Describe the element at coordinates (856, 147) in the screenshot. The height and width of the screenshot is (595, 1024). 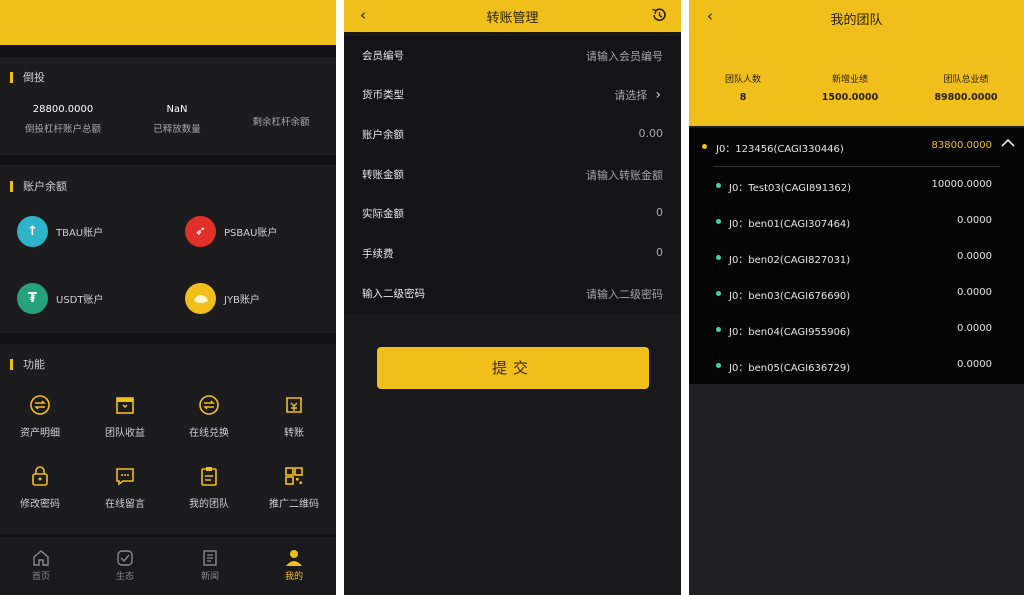
I see `team-root-row: J0：123456(CAGI330446) 83800.0000` at that location.